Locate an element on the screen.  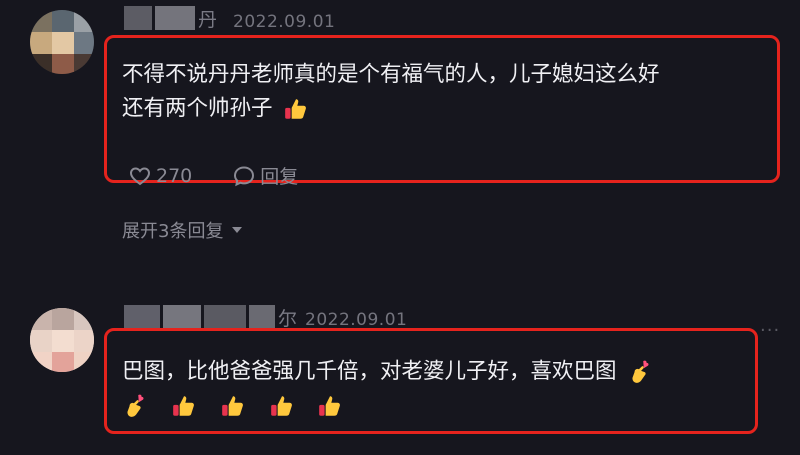
username: 尔 is located at coordinates (210, 317).